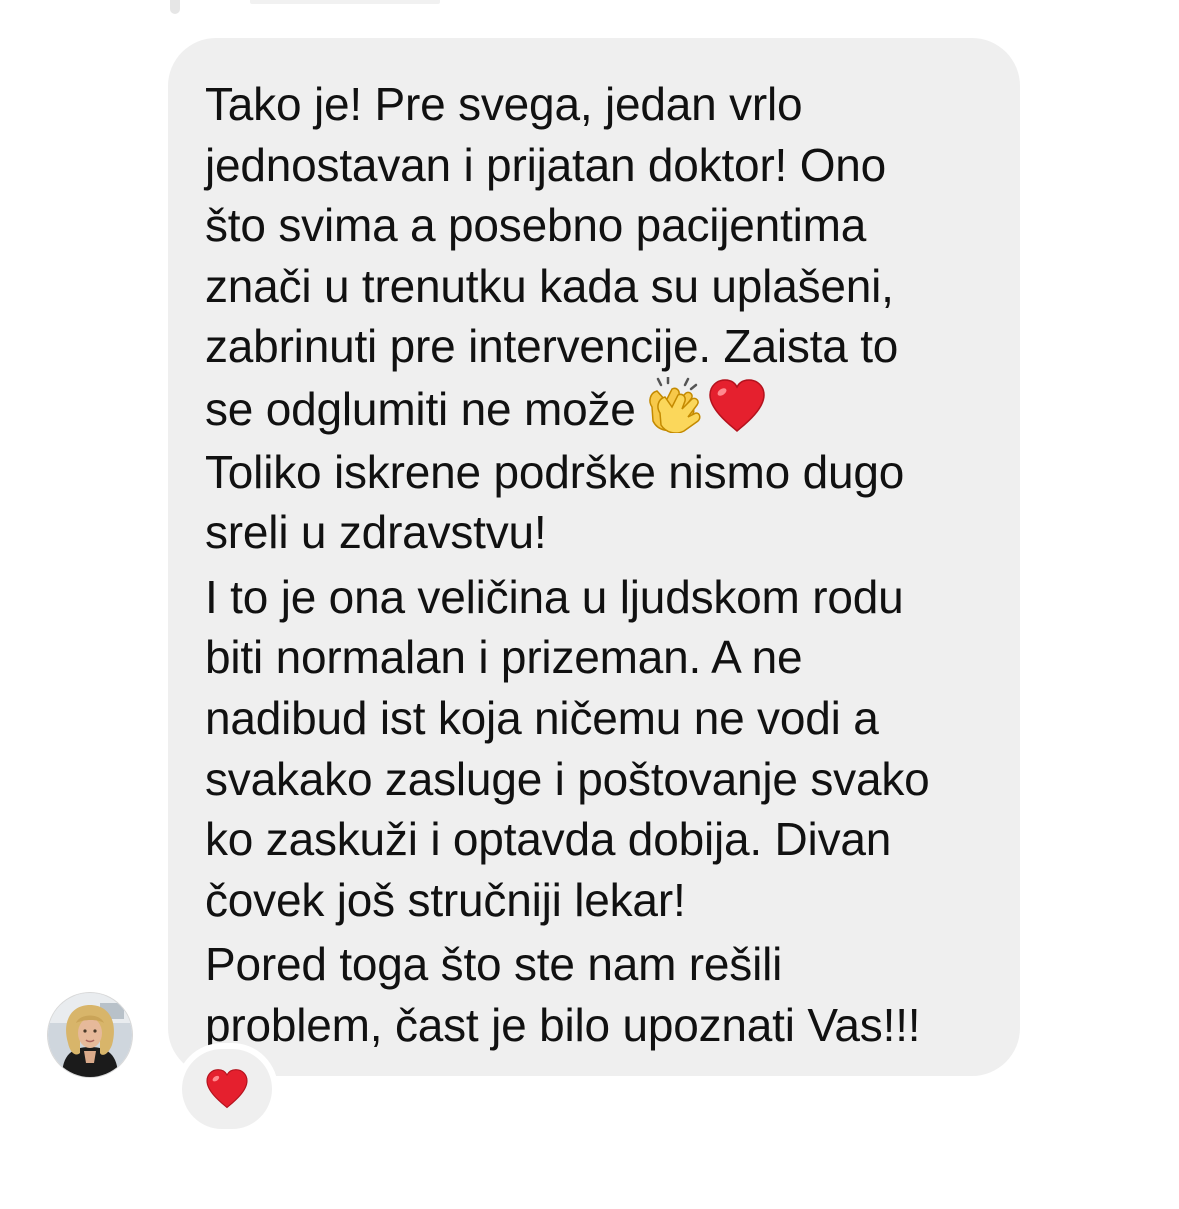  Describe the element at coordinates (445, 899) in the screenshot. I see `message-line: čovek još stručniji lekar!` at that location.